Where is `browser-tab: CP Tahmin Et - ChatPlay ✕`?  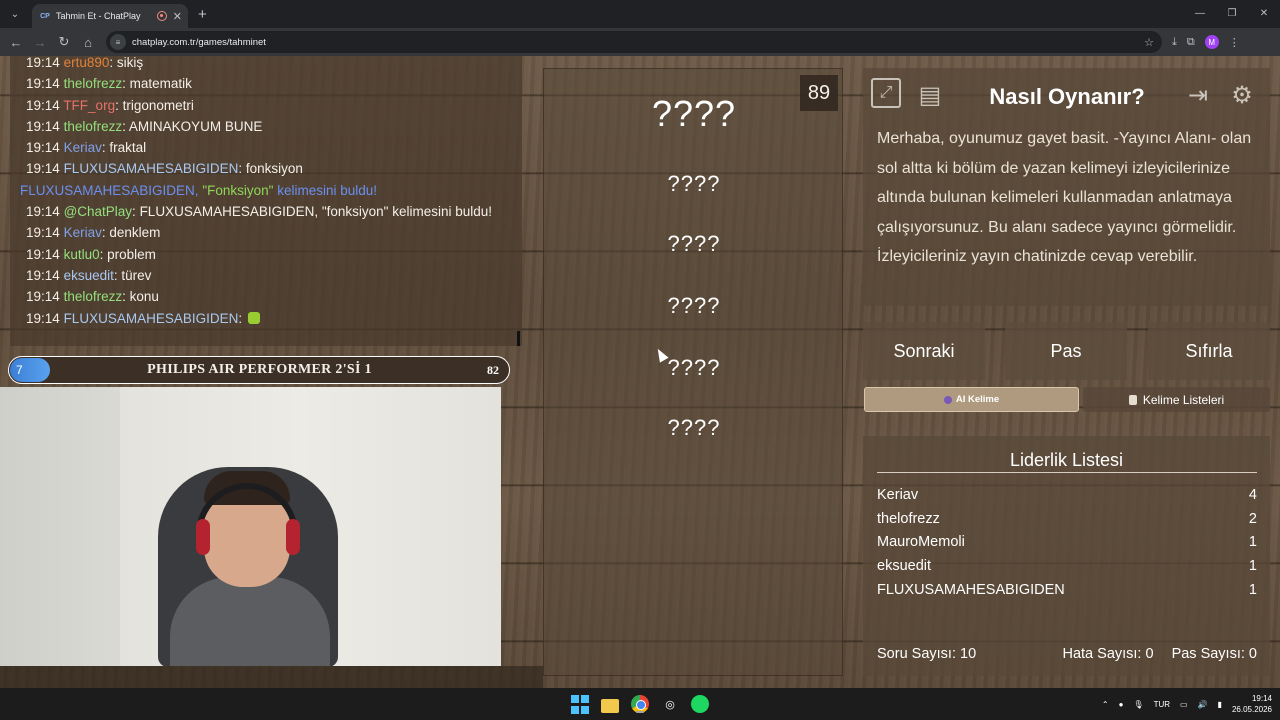 browser-tab: CP Tahmin Et - ChatPlay ✕ is located at coordinates (110, 16).